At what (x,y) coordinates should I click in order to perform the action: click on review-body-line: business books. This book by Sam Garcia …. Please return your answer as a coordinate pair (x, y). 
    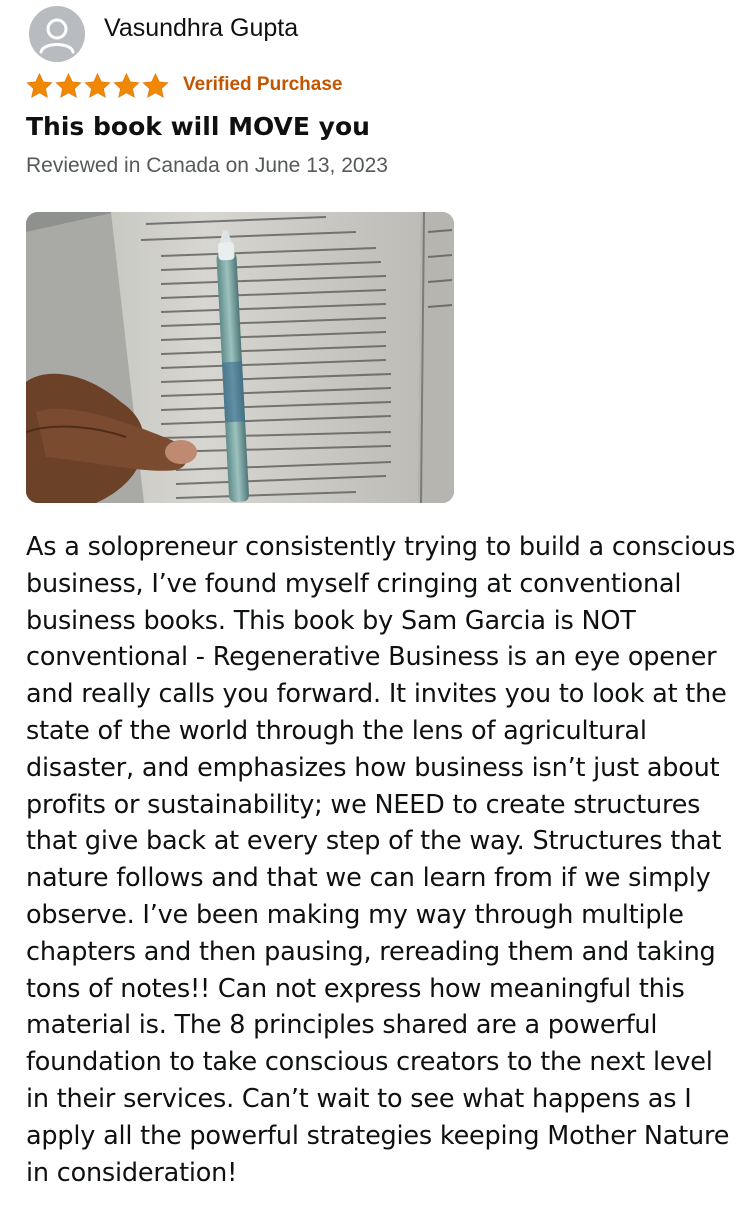
    Looking at the image, I should click on (331, 620).